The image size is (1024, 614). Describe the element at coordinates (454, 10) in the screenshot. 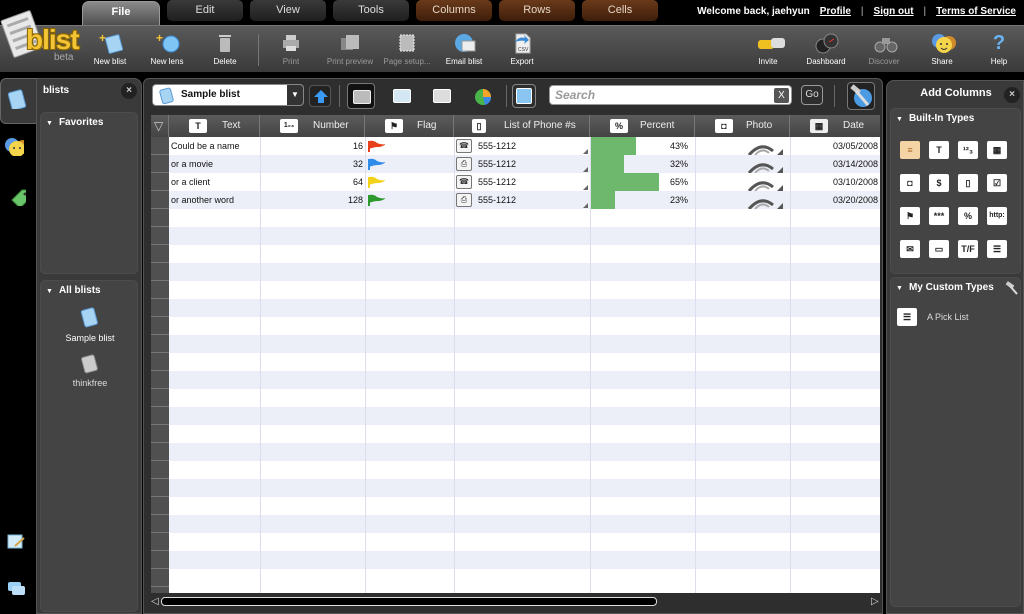

I see `tab-columns: Columns` at that location.